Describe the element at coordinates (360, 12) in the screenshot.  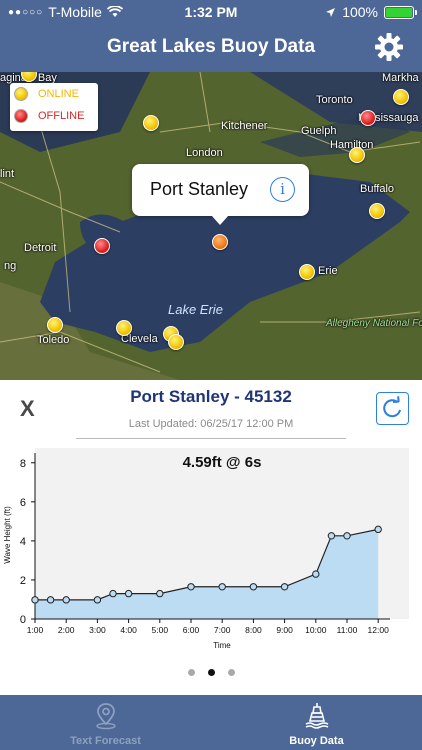
I see `battery-percent: 100%` at that location.